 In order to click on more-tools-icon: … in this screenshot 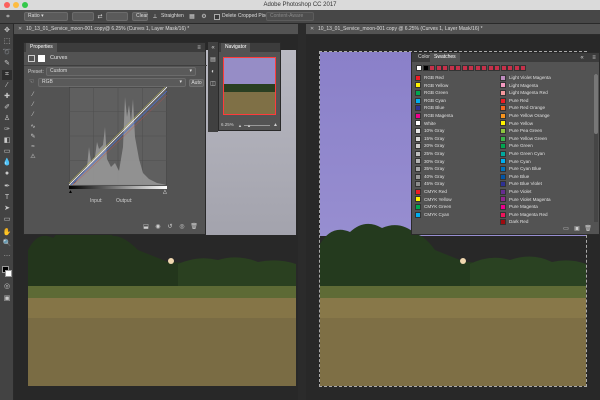, I will do `click(7, 255)`.